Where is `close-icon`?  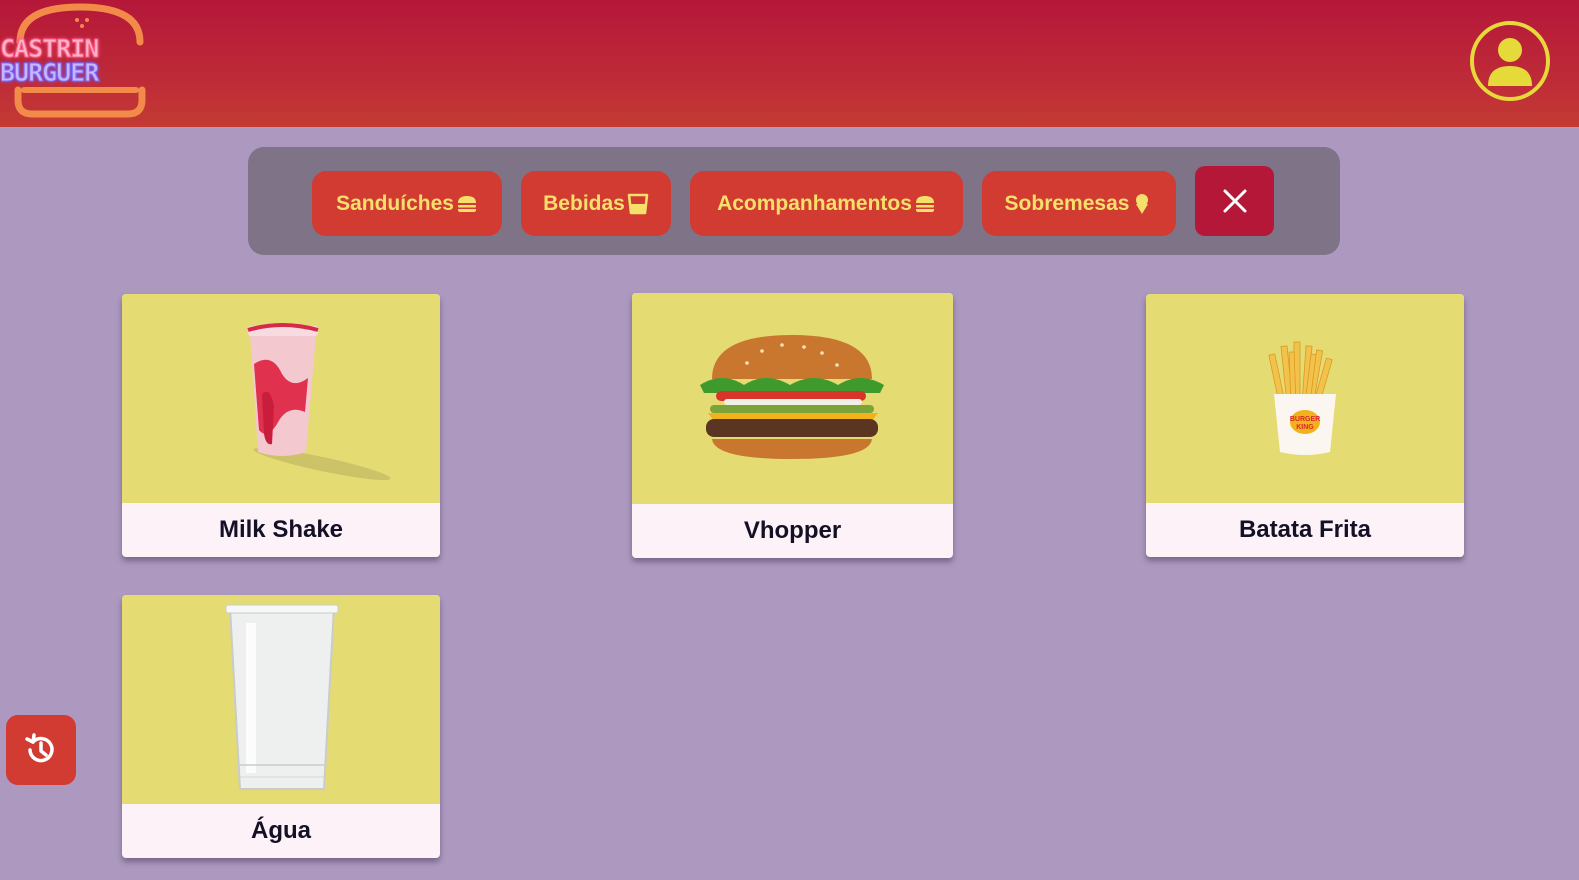 close-icon is located at coordinates (1234, 201).